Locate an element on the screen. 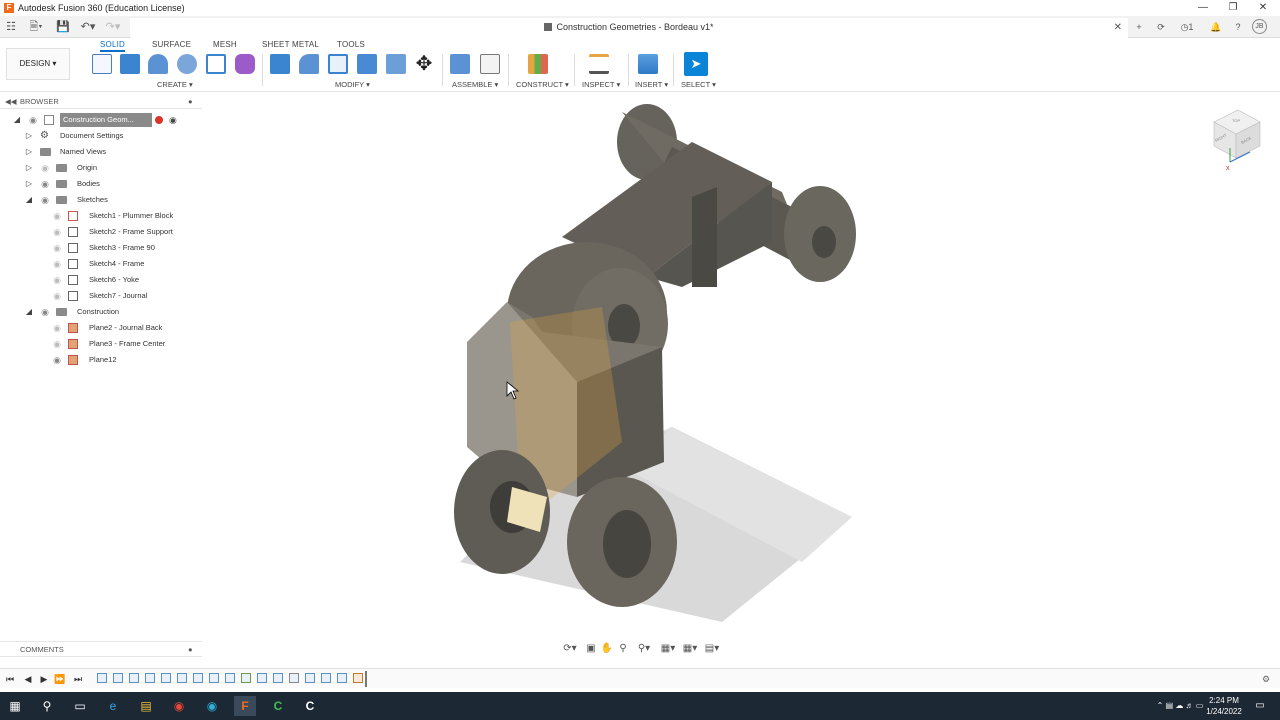 The width and height of the screenshot is (1280, 720). extensions-icon: ⟳ is located at coordinates (1161, 27).